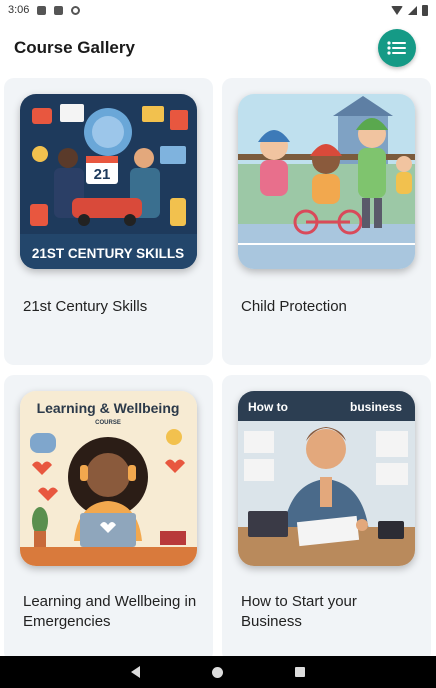 This screenshot has height=688, width=436. I want to click on course-illustration: Learning & Wellbeing COURSE, so click(108, 478).